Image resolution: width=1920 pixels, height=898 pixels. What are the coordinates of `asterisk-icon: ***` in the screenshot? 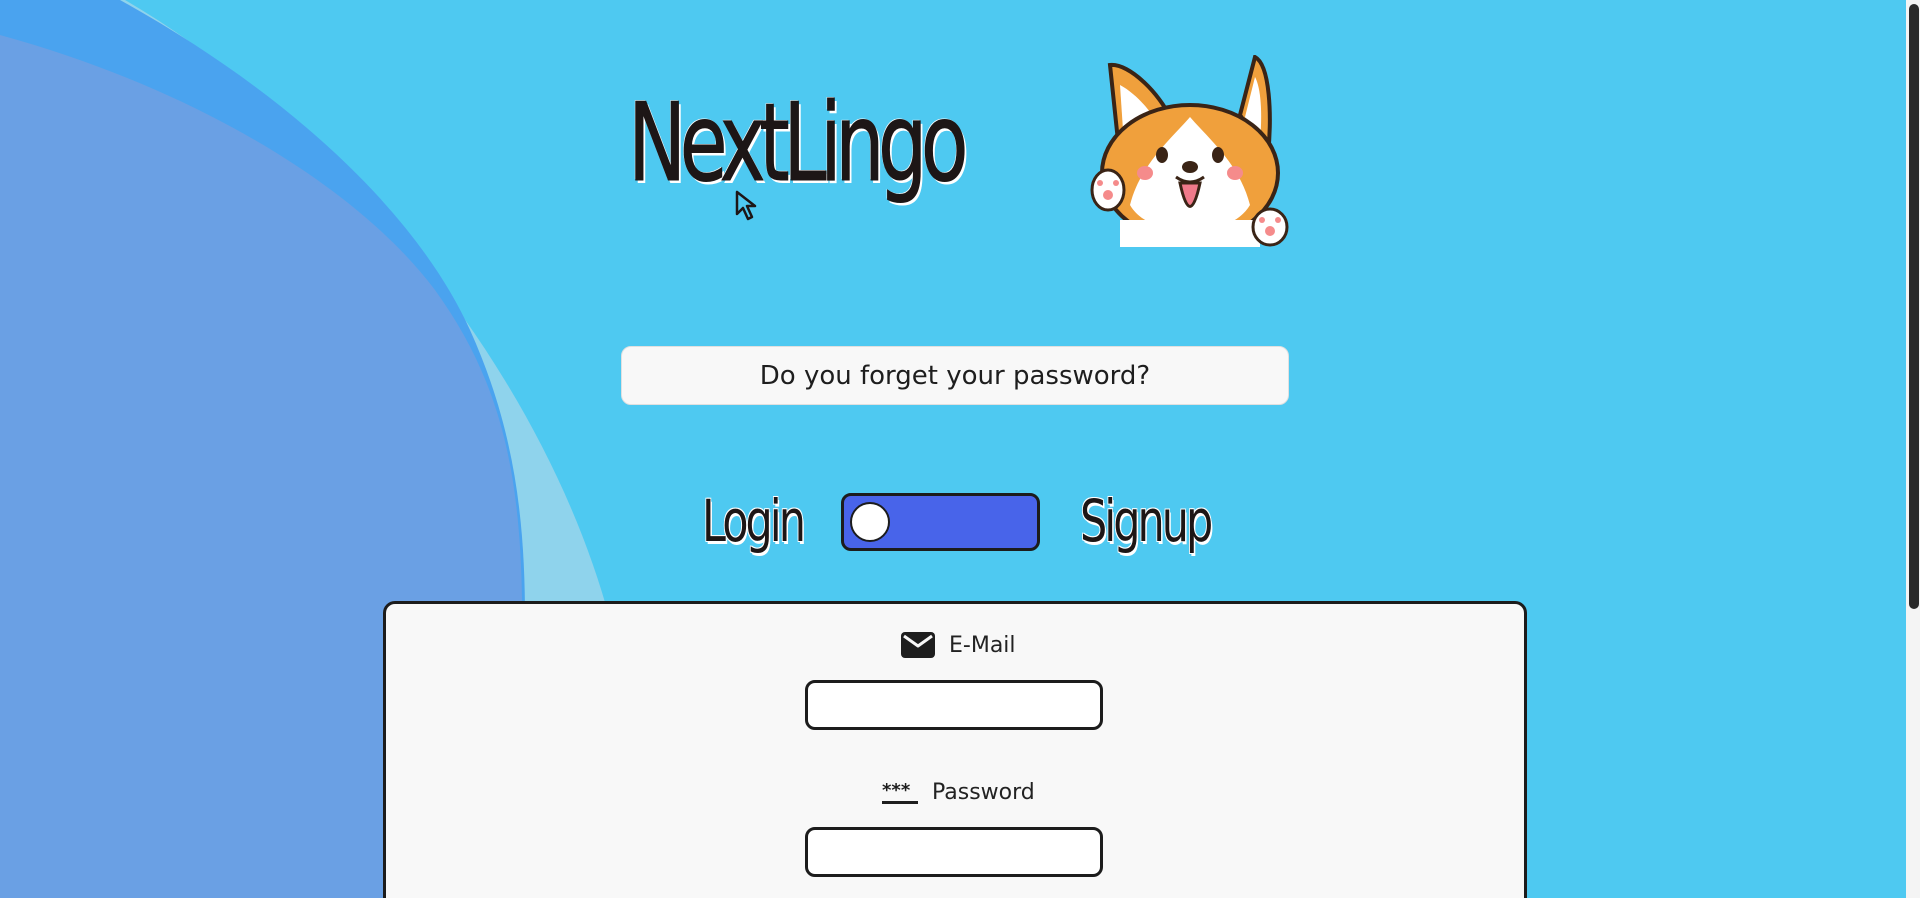 It's located at (900, 793).